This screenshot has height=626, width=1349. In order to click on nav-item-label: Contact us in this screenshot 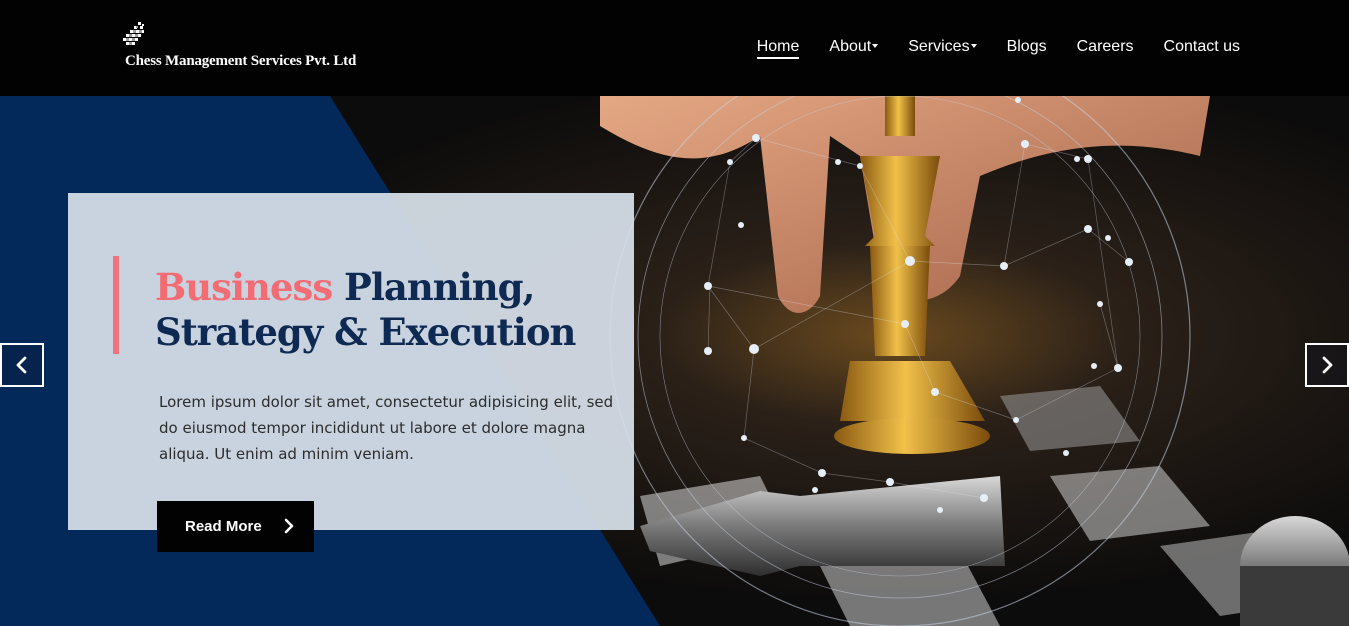, I will do `click(1201, 46)`.